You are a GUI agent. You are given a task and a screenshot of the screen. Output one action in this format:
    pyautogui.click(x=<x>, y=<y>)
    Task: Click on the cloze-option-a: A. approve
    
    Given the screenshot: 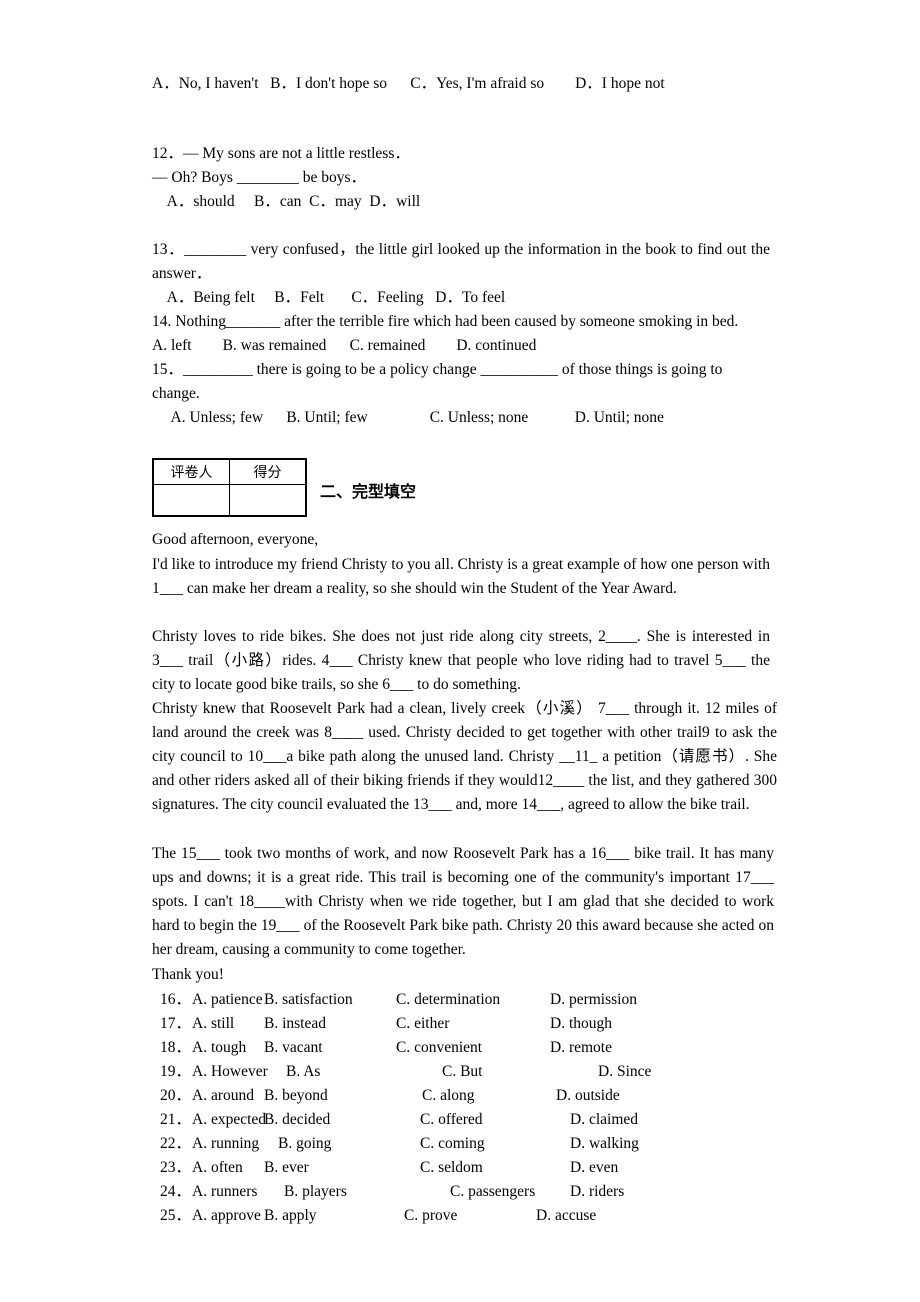 What is the action you would take?
    pyautogui.click(x=226, y=1216)
    